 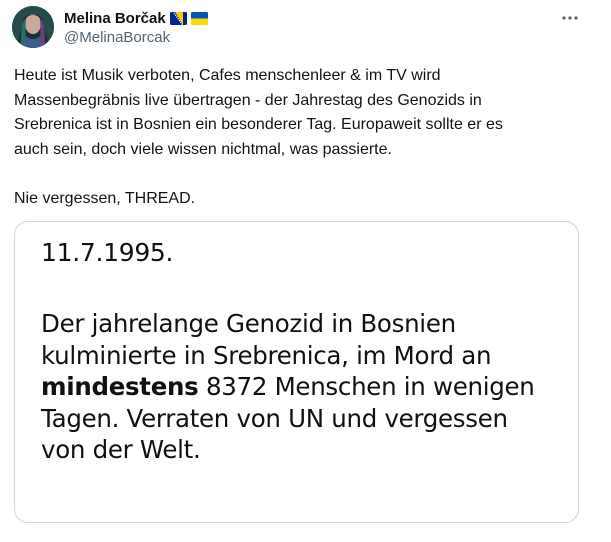 What do you see at coordinates (136, 37) in the screenshot?
I see `handle: @MelinaBorcak` at bounding box center [136, 37].